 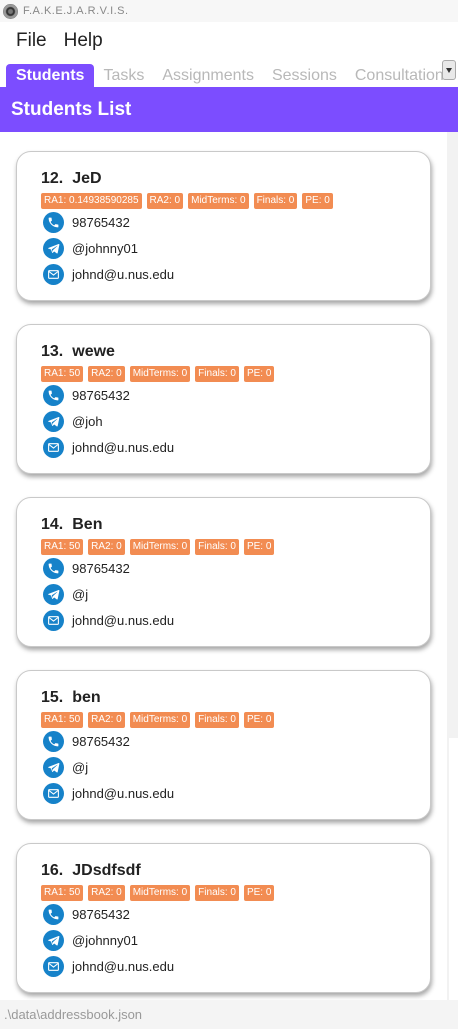 What do you see at coordinates (105, 940) in the screenshot?
I see `student-telegram: @johnny01` at bounding box center [105, 940].